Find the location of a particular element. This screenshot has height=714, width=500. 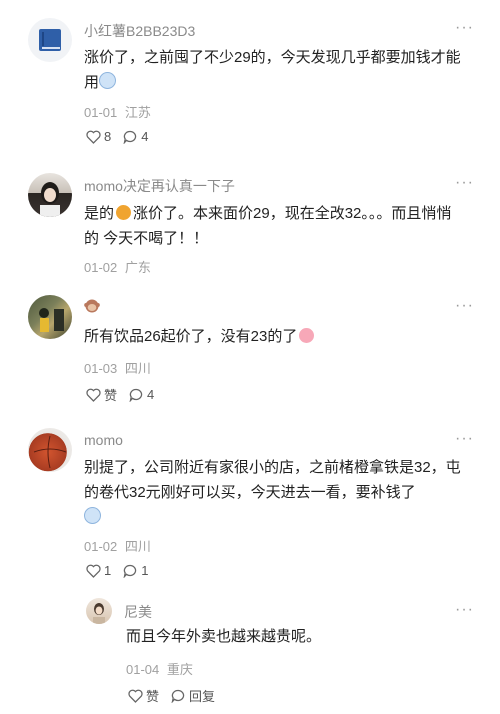

comment-location: 重庆 is located at coordinates (179, 669).